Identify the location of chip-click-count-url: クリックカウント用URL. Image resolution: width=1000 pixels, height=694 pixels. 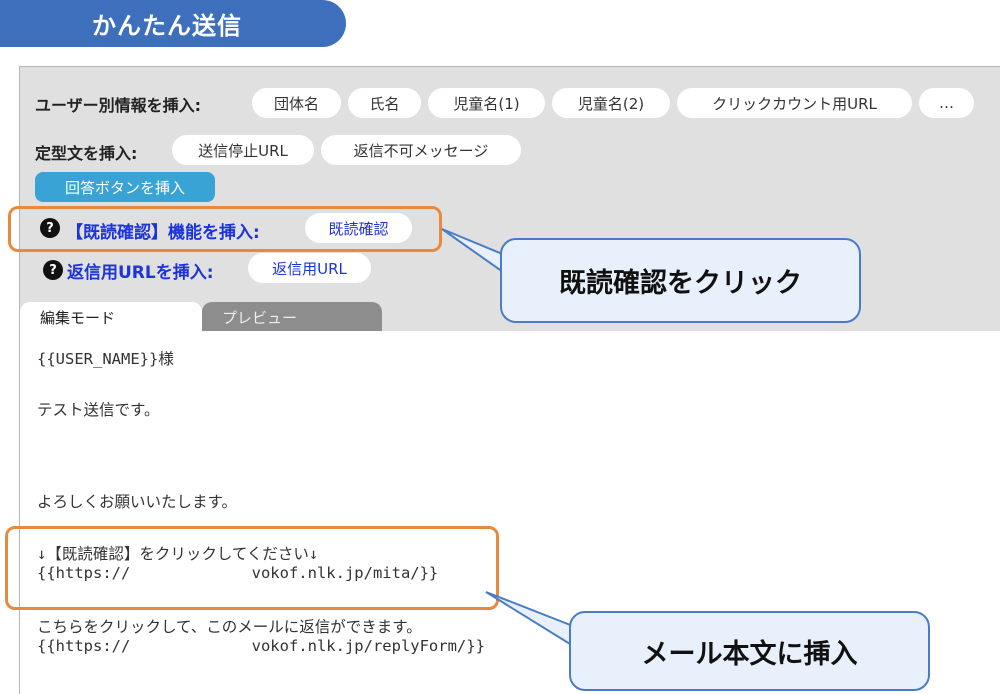
(794, 103).